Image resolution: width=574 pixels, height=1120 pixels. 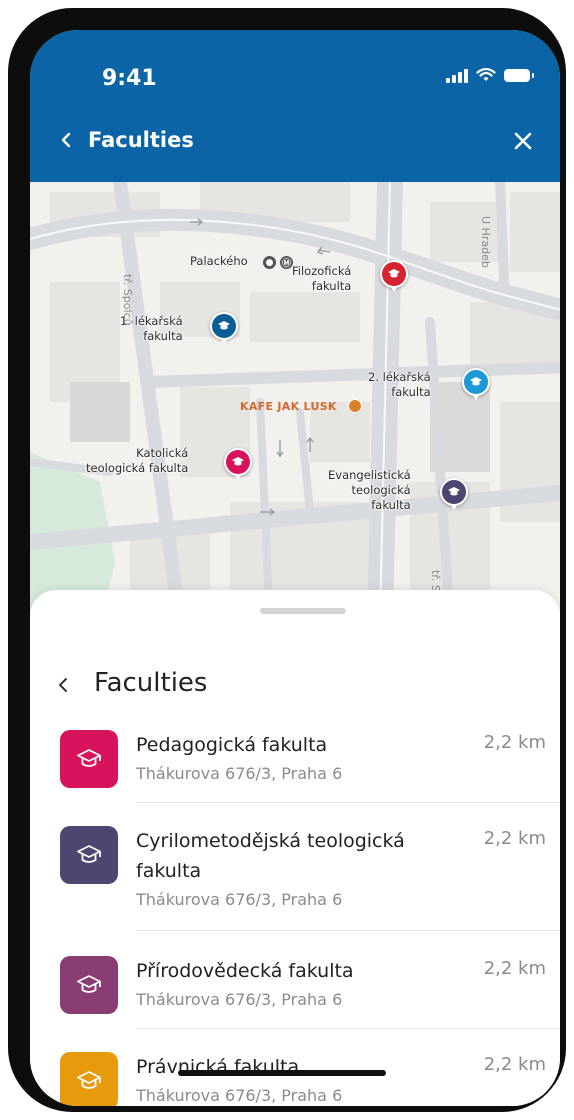 What do you see at coordinates (288, 406) in the screenshot?
I see `map-label-cafe: KAFE JAK LUSK` at bounding box center [288, 406].